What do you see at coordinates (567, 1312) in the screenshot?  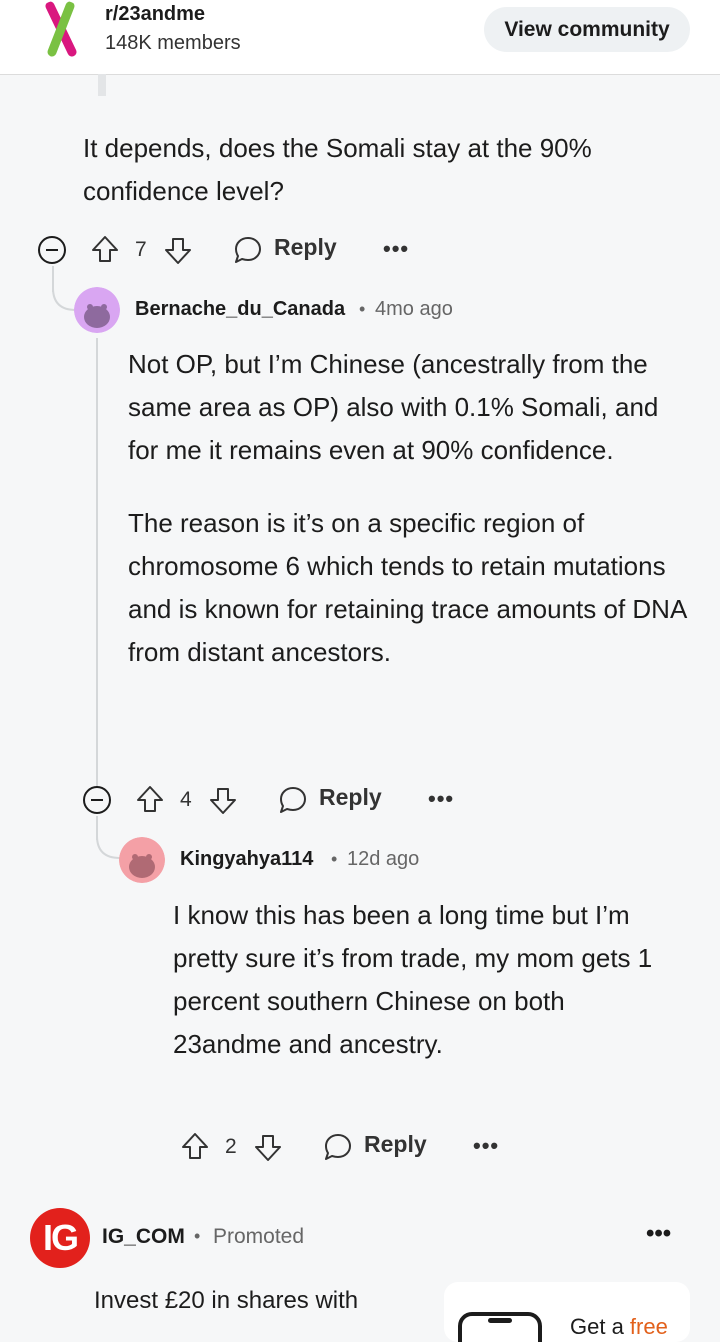 I see `ad-preview-card: Get a free` at bounding box center [567, 1312].